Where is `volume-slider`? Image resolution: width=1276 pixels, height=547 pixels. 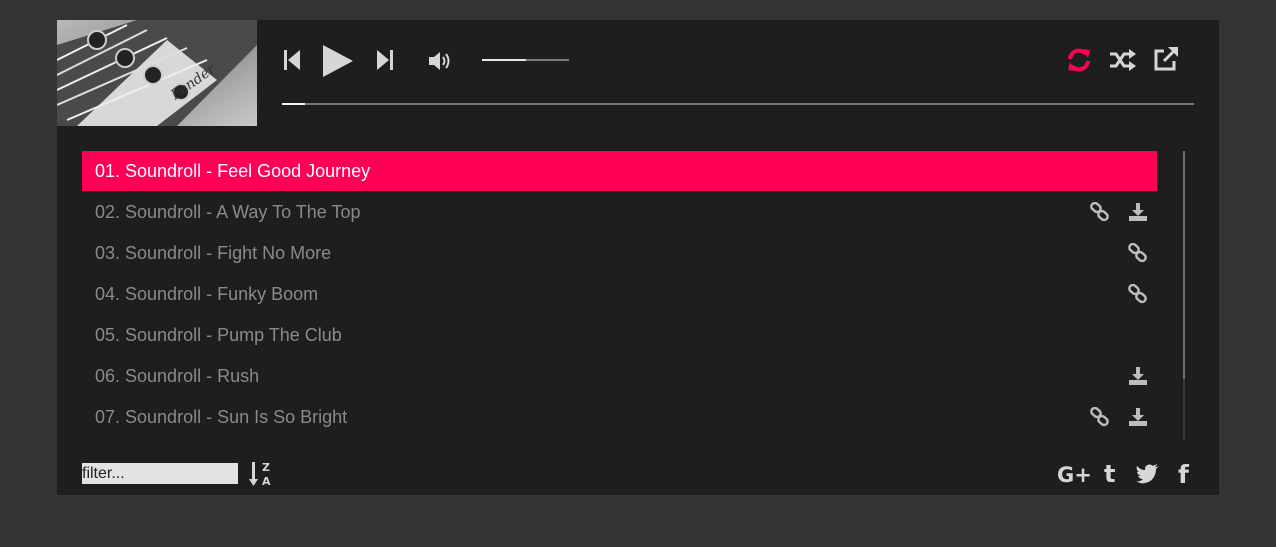
volume-slider is located at coordinates (525, 60).